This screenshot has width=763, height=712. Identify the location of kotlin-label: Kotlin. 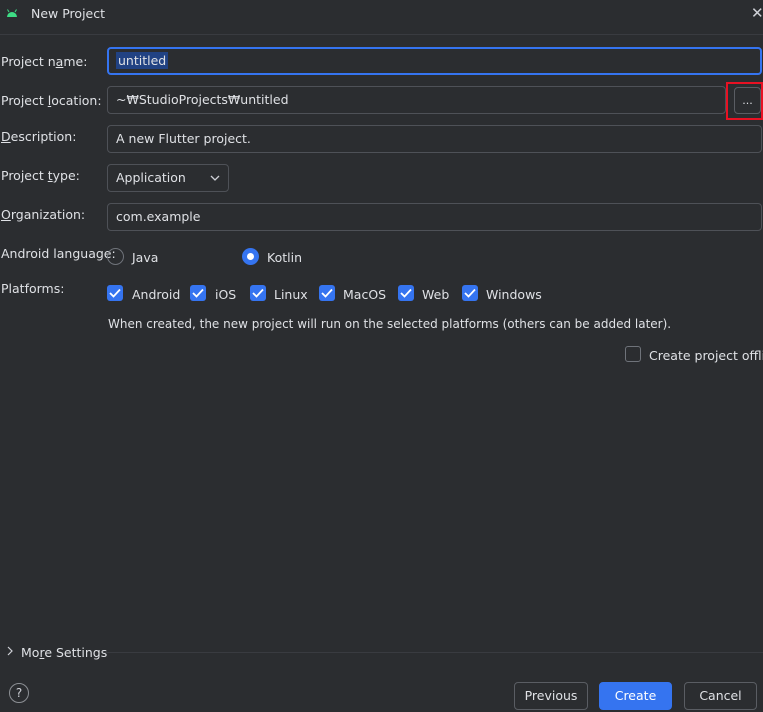
(284, 257).